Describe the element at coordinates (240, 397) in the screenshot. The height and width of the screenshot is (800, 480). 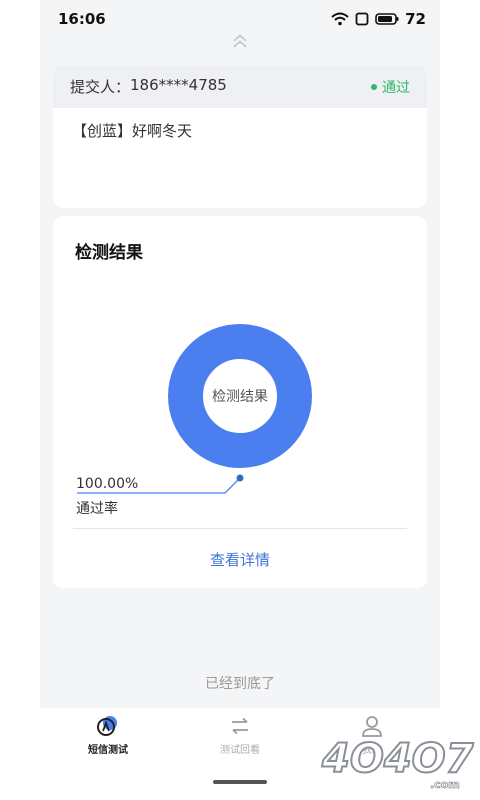
I see `donut-center-label: 检测结果` at that location.